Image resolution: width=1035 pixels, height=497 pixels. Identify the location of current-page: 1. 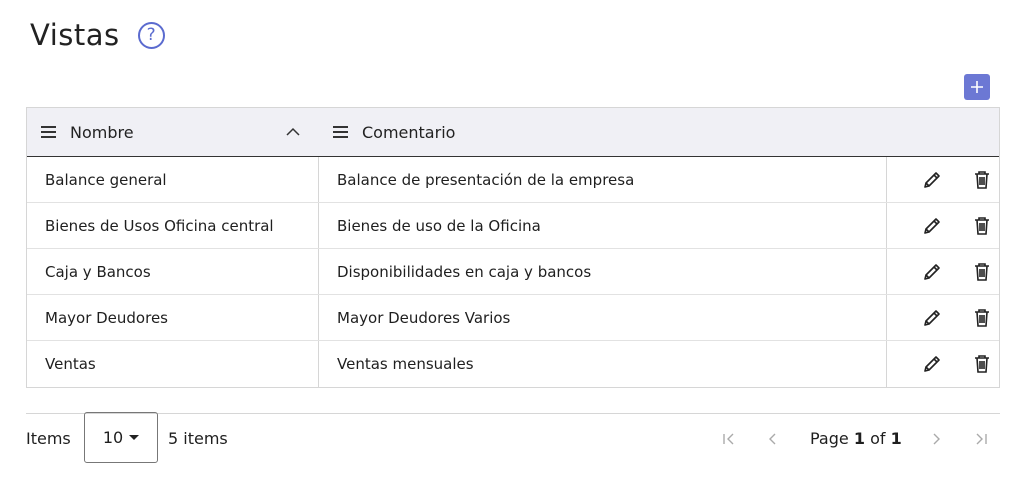
(859, 438).